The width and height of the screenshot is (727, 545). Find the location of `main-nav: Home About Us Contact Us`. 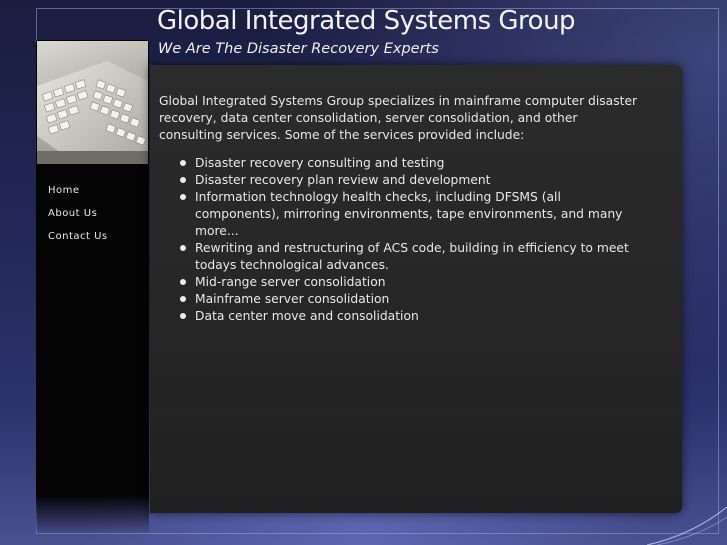

main-nav: Home About Us Contact Us is located at coordinates (78, 218).